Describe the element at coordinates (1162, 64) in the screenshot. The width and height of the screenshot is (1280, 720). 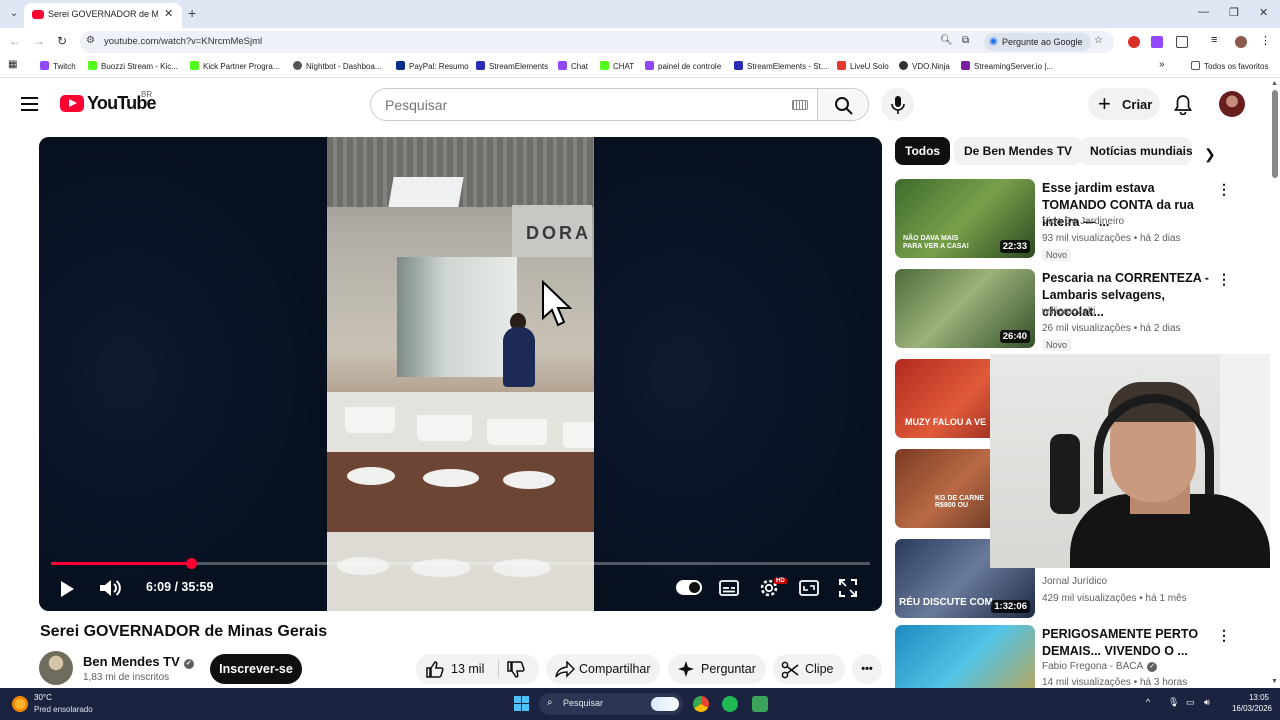
I see `more-bookmarks-icon: »` at that location.